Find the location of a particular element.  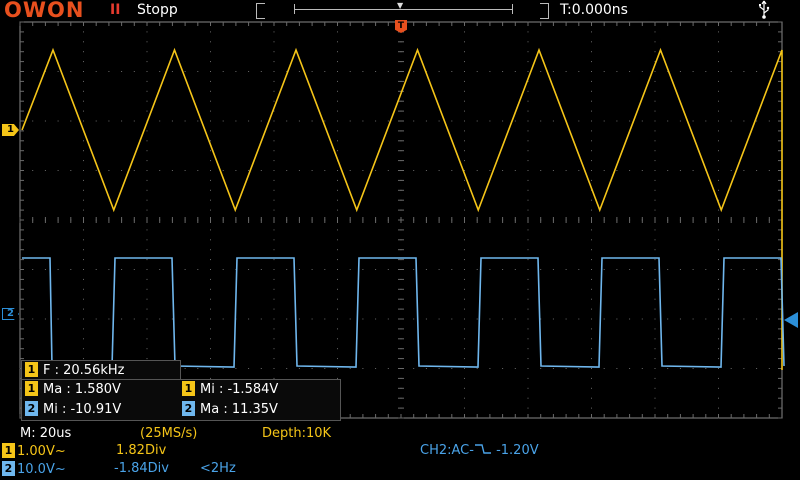

ch2-bandwidth-readout: <2Hz is located at coordinates (218, 468).